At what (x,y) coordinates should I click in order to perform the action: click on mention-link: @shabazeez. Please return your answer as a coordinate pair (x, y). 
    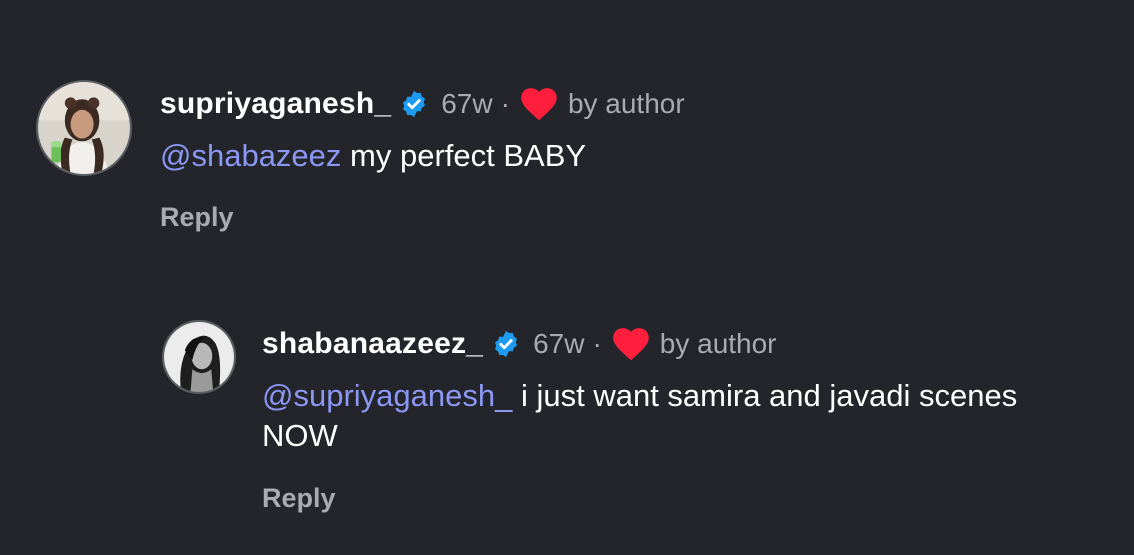
    Looking at the image, I should click on (250, 155).